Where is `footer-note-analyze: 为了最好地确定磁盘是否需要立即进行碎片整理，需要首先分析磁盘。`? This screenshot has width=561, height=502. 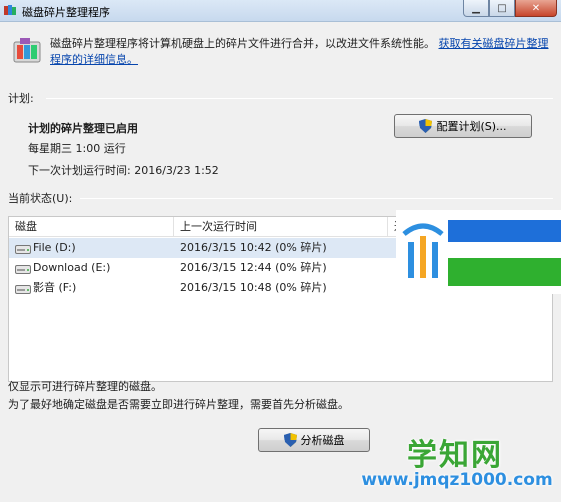 footer-note-analyze: 为了最好地确定磁盘是否需要立即进行碎片整理，需要首先分析磁盘。 is located at coordinates (178, 404).